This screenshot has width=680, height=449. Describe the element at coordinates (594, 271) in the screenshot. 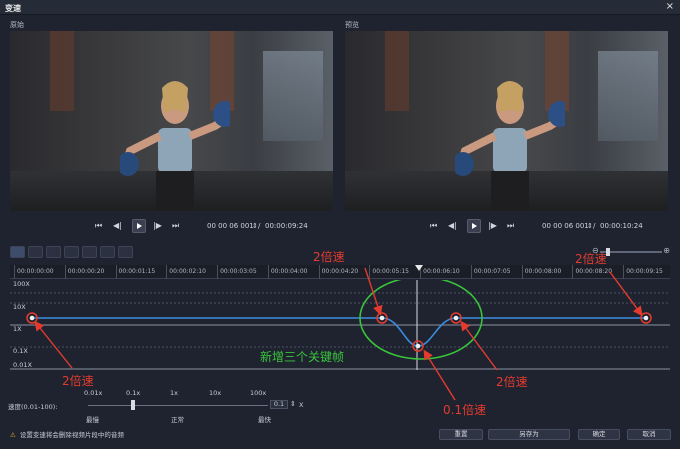

I see `ruler-label: 00:00:08:20` at that location.